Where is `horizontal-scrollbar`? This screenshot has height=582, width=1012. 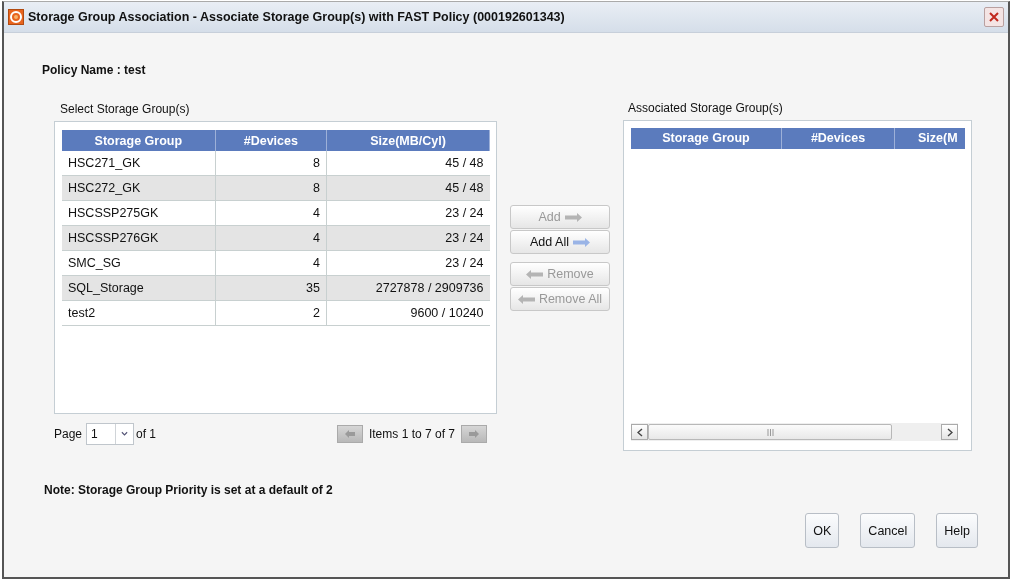 horizontal-scrollbar is located at coordinates (794, 432).